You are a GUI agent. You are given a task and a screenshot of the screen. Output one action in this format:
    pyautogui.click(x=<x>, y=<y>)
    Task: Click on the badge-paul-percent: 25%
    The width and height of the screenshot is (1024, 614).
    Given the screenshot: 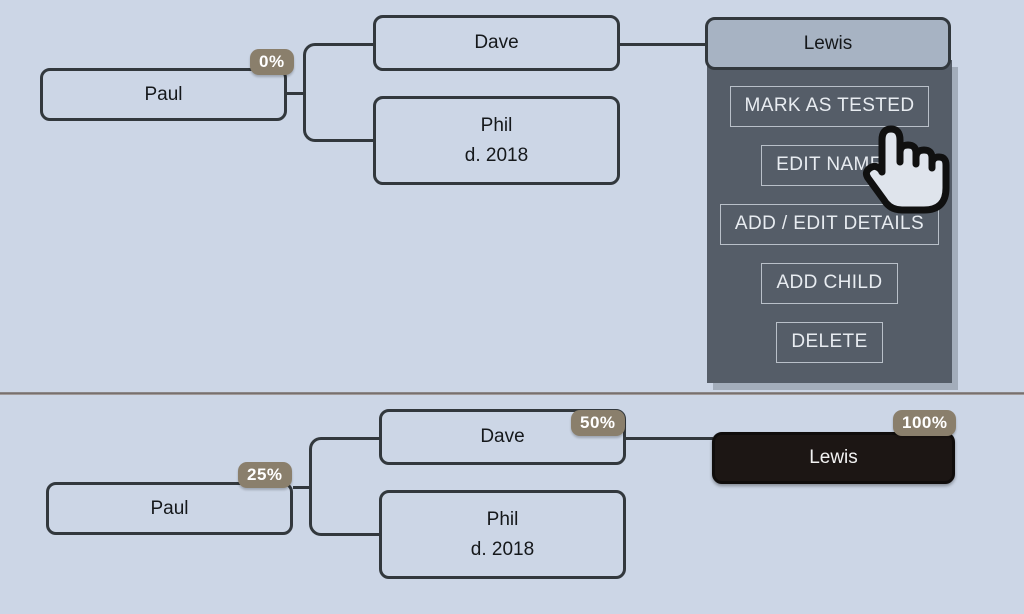 What is the action you would take?
    pyautogui.click(x=265, y=475)
    